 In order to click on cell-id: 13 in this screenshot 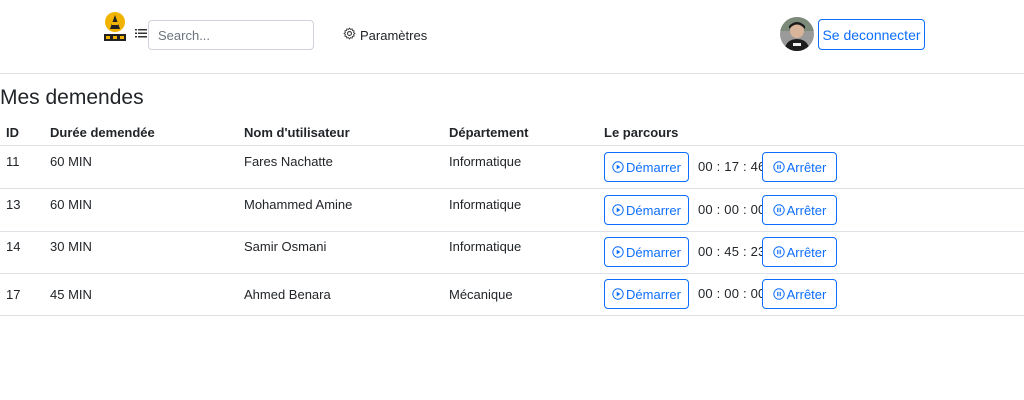, I will do `click(13, 204)`.